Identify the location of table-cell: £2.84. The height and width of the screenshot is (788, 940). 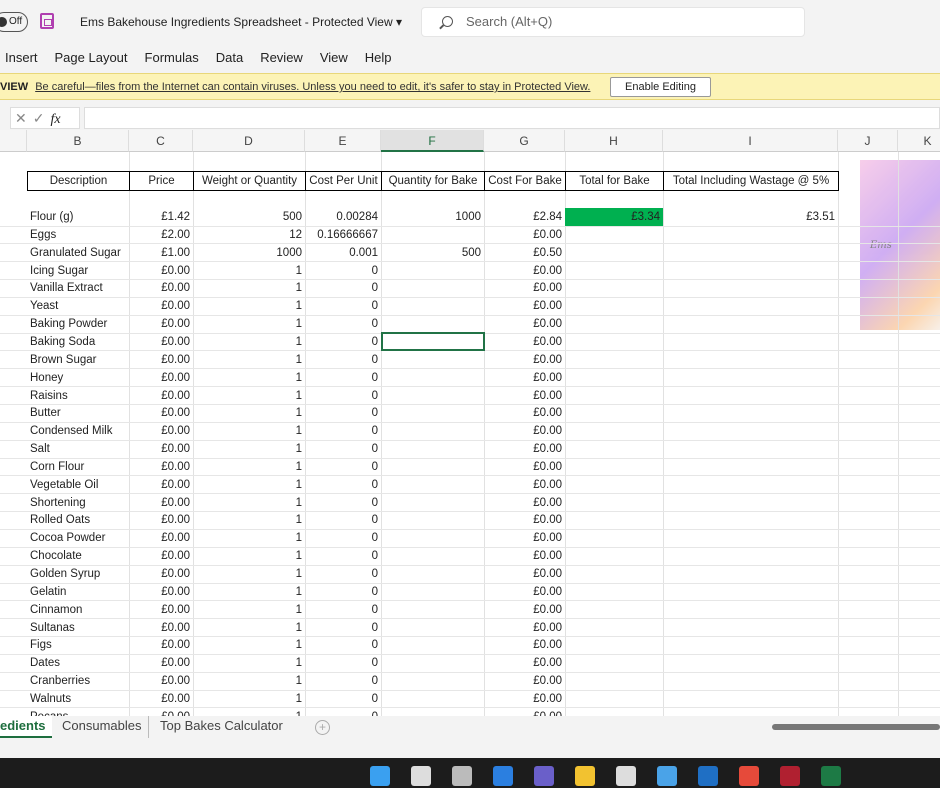
(524, 217).